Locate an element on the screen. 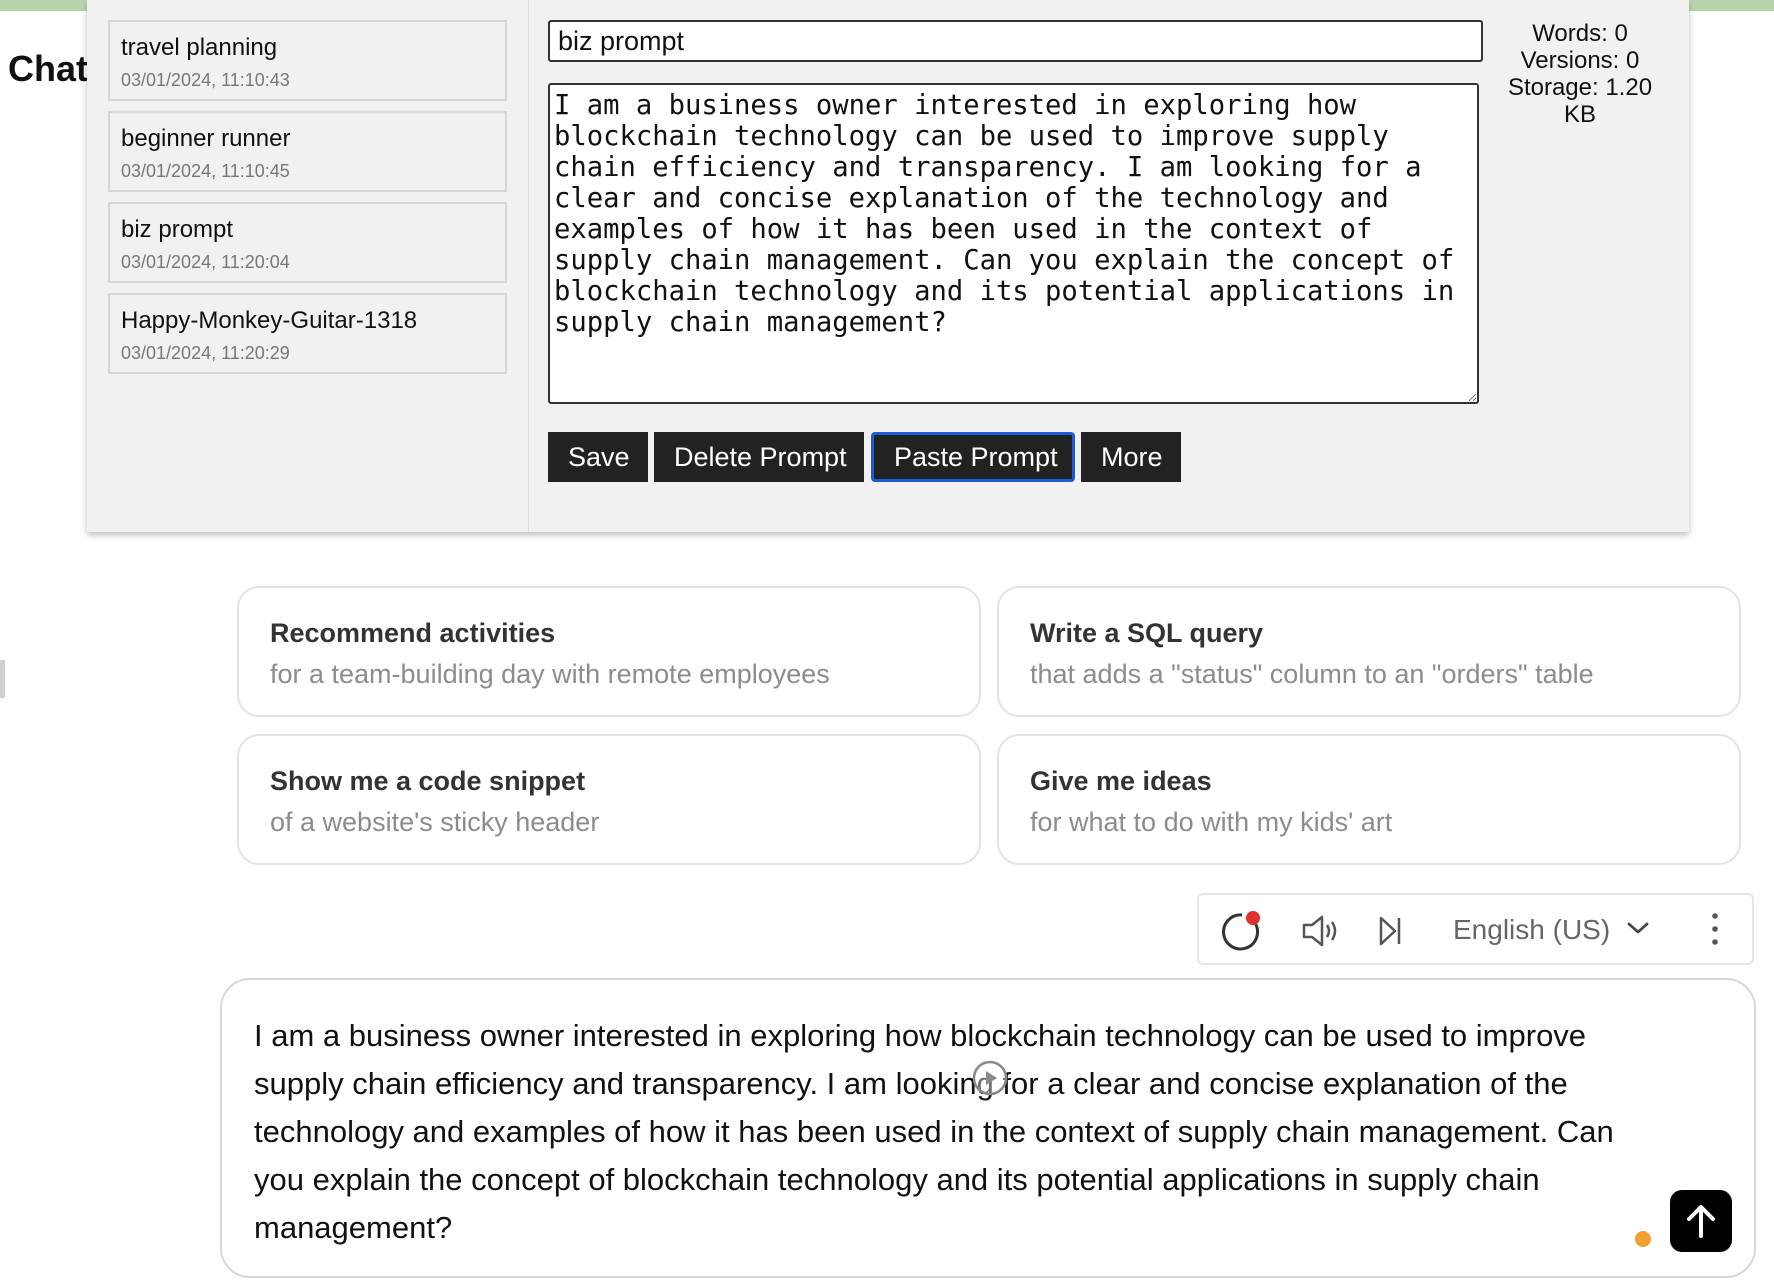 This screenshot has width=1774, height=1288. prompt-name: Happy-Monkey-Guitar-1318 is located at coordinates (269, 320).